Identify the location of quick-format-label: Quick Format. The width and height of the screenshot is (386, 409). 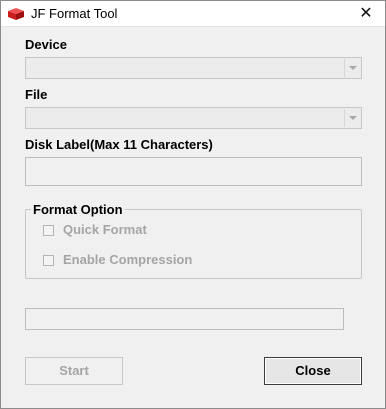
(105, 229).